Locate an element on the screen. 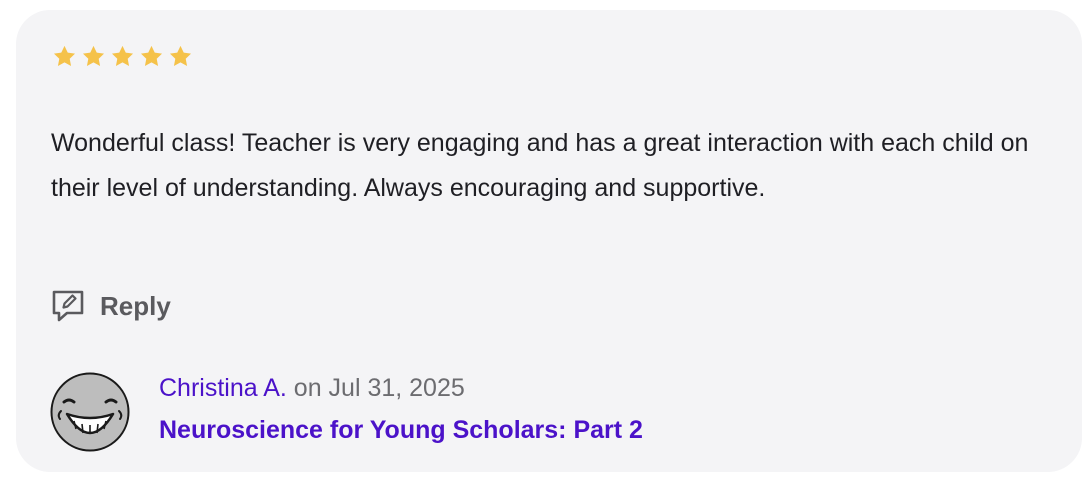 This screenshot has width=1086, height=484. review-date: on Jul 31, 2025 is located at coordinates (379, 388).